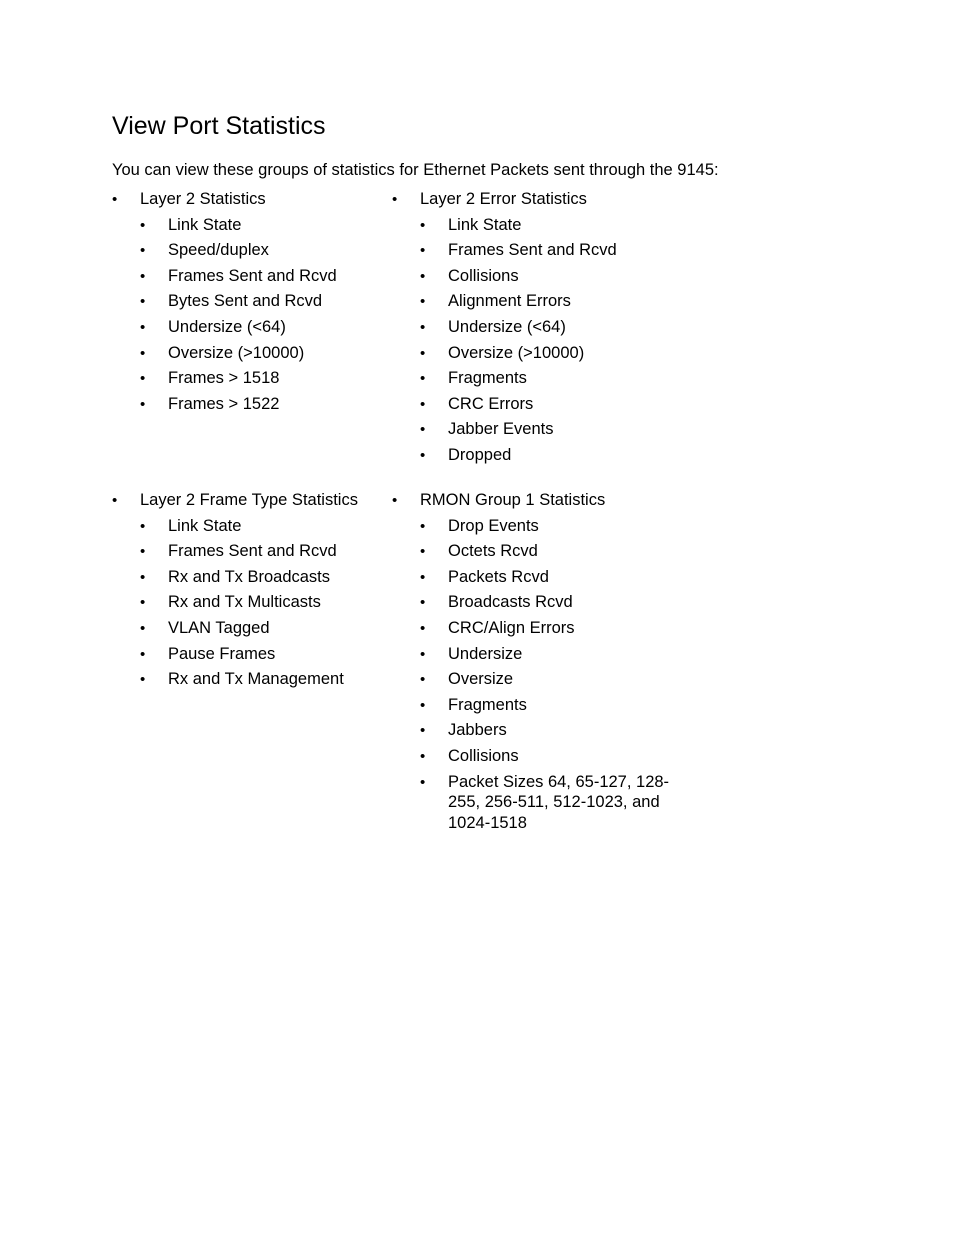 This screenshot has width=954, height=1235. What do you see at coordinates (513, 500) in the screenshot?
I see `group-label: RMON Group 1 Statistics` at bounding box center [513, 500].